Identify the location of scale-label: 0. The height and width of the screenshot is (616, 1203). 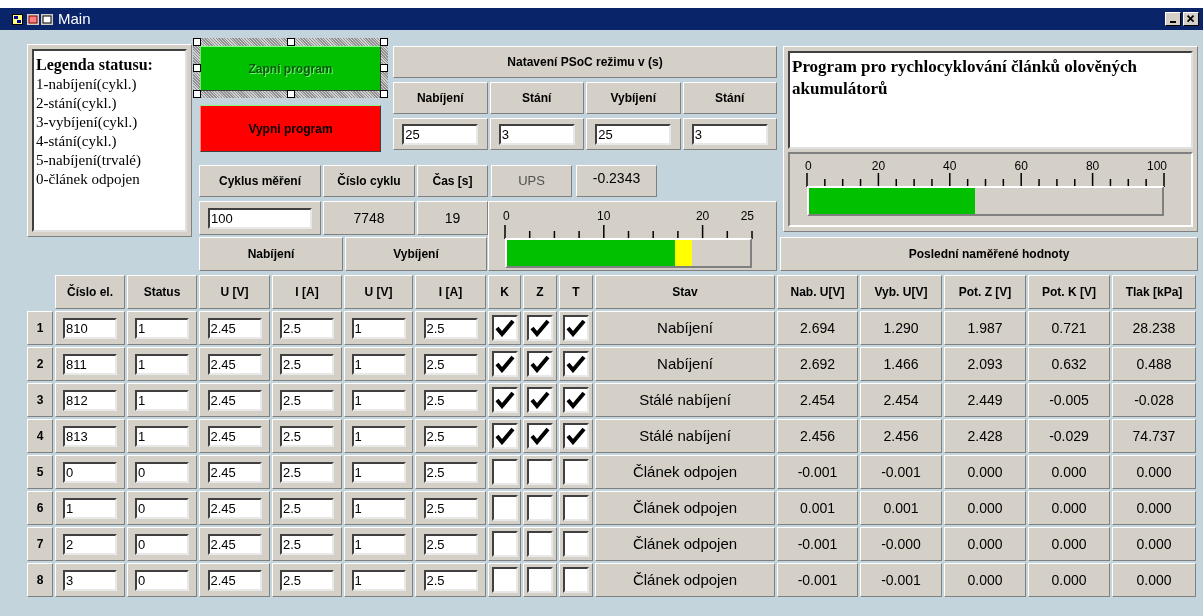
(506, 216).